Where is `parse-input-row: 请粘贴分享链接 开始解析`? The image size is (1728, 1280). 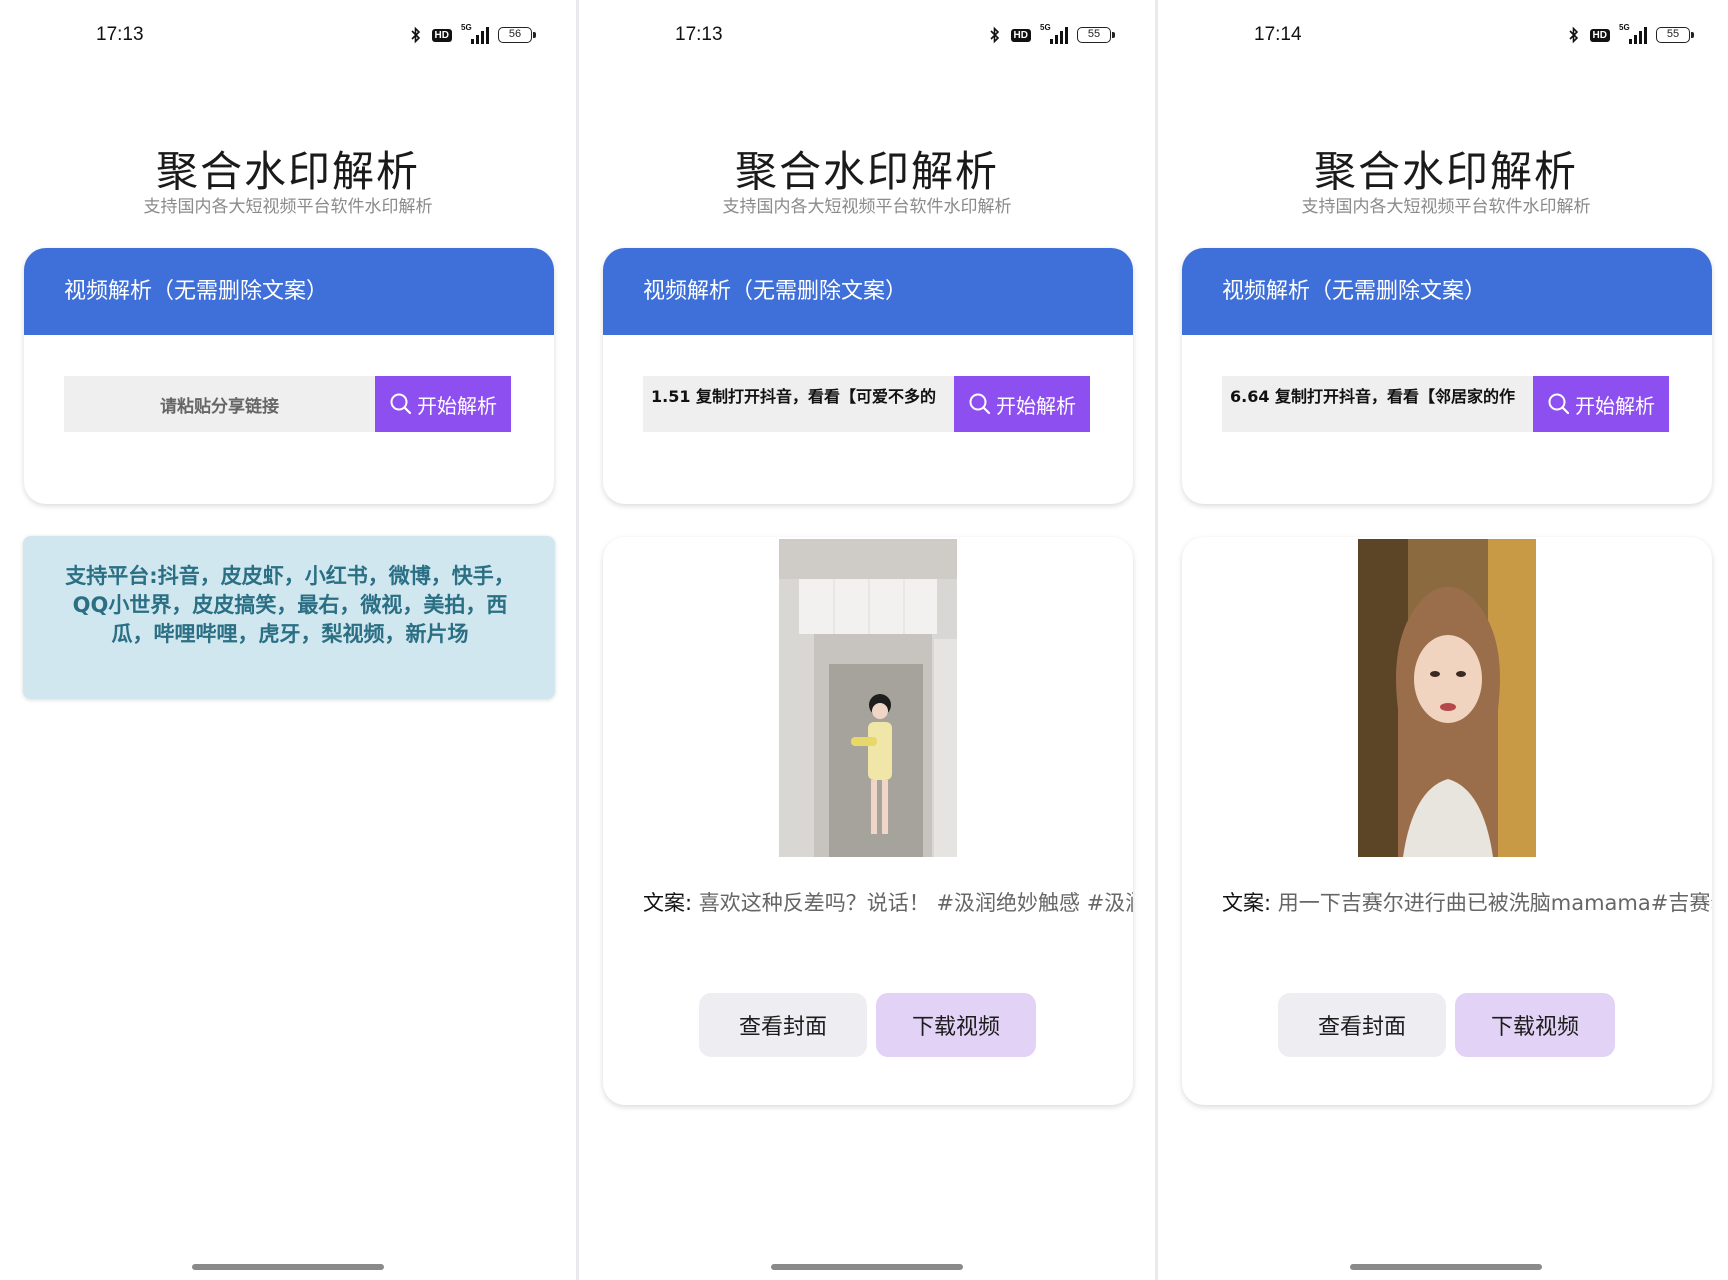
parse-input-row: 请粘贴分享链接 开始解析 is located at coordinates (289, 404).